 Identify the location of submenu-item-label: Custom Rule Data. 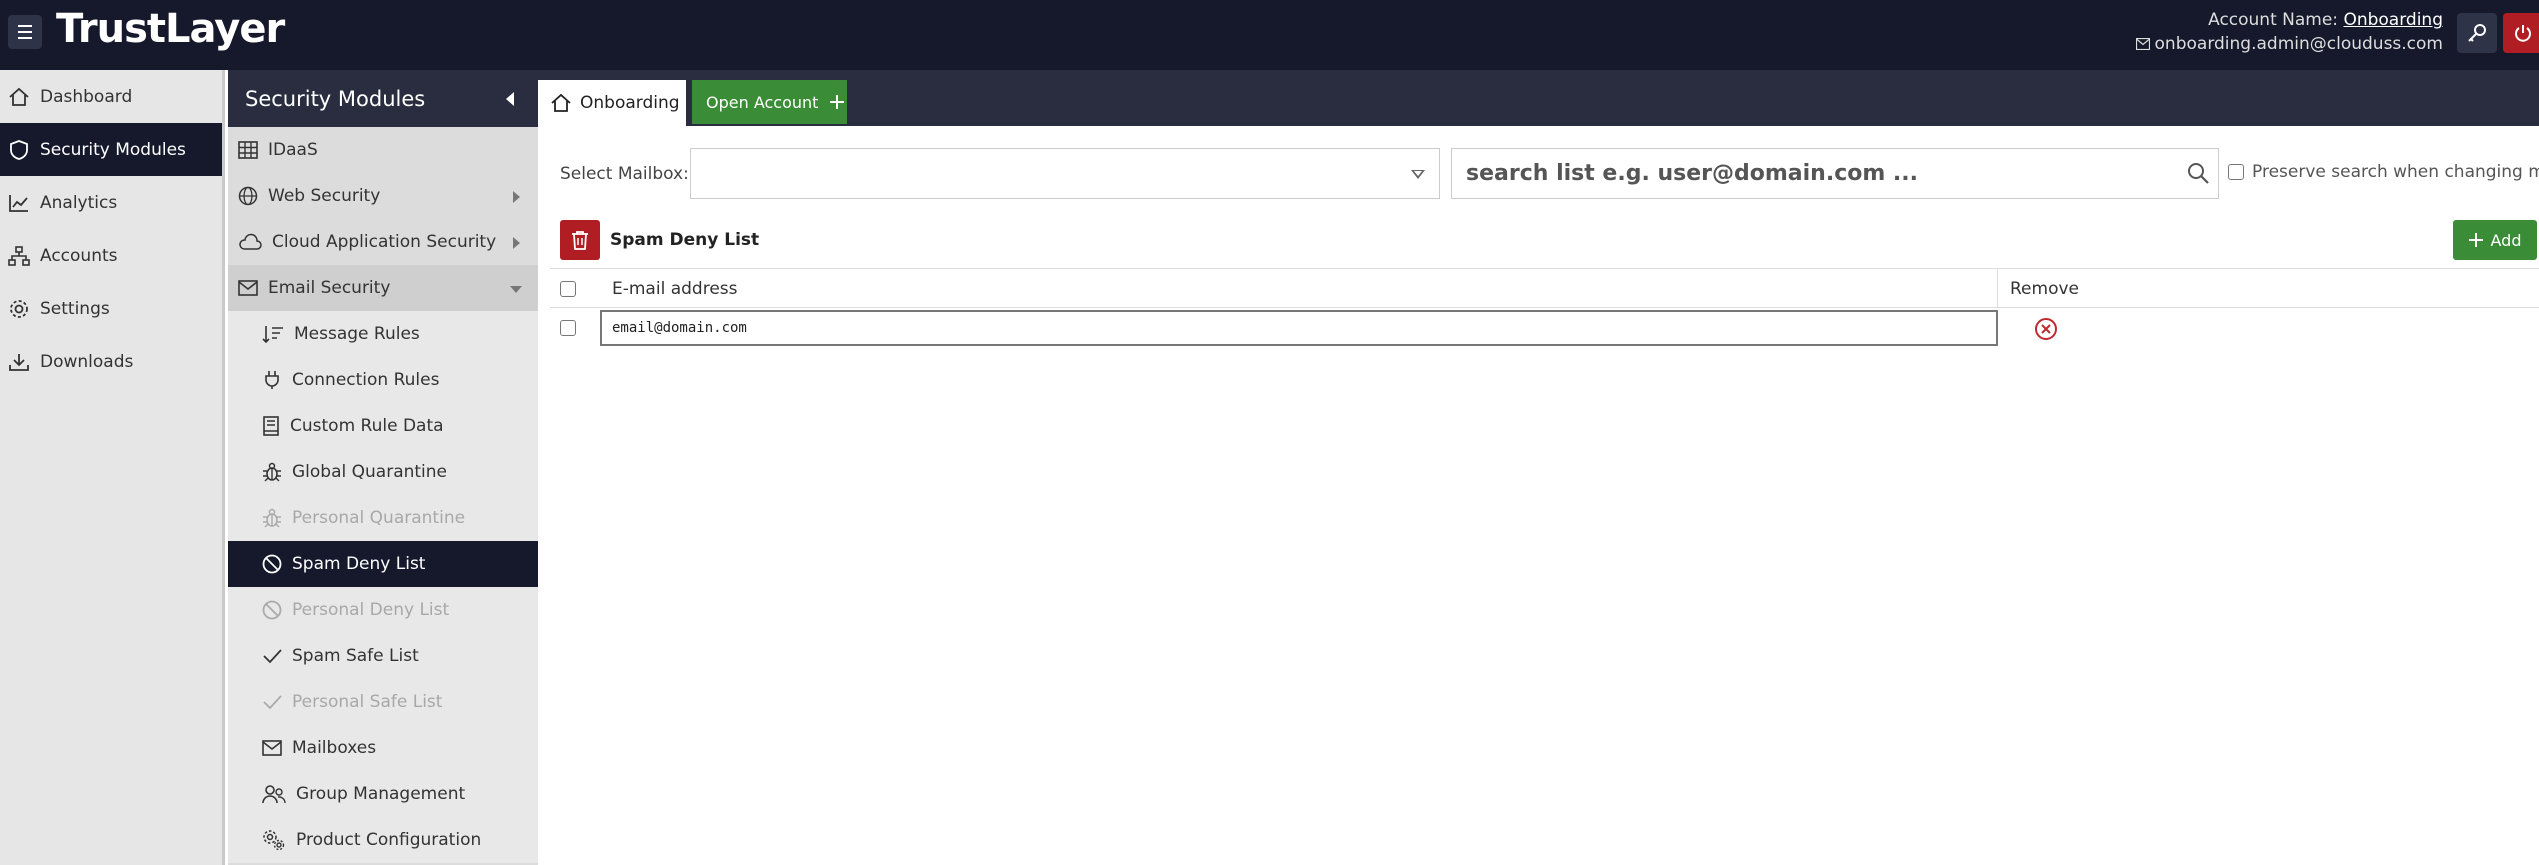
(367, 426).